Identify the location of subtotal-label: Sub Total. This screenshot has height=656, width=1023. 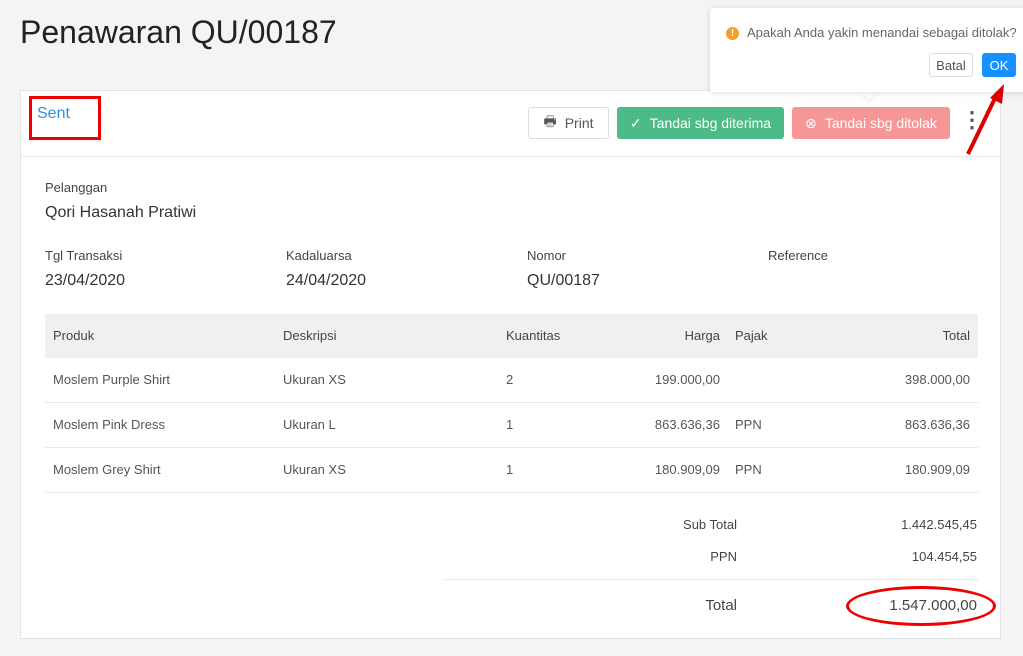
(710, 524).